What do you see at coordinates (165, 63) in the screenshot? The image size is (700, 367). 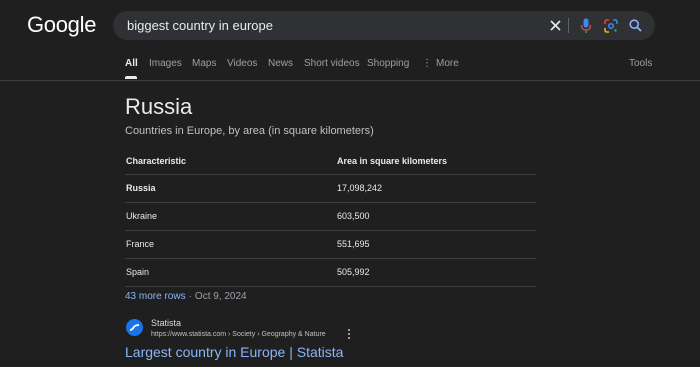 I see `tab-images: Images` at bounding box center [165, 63].